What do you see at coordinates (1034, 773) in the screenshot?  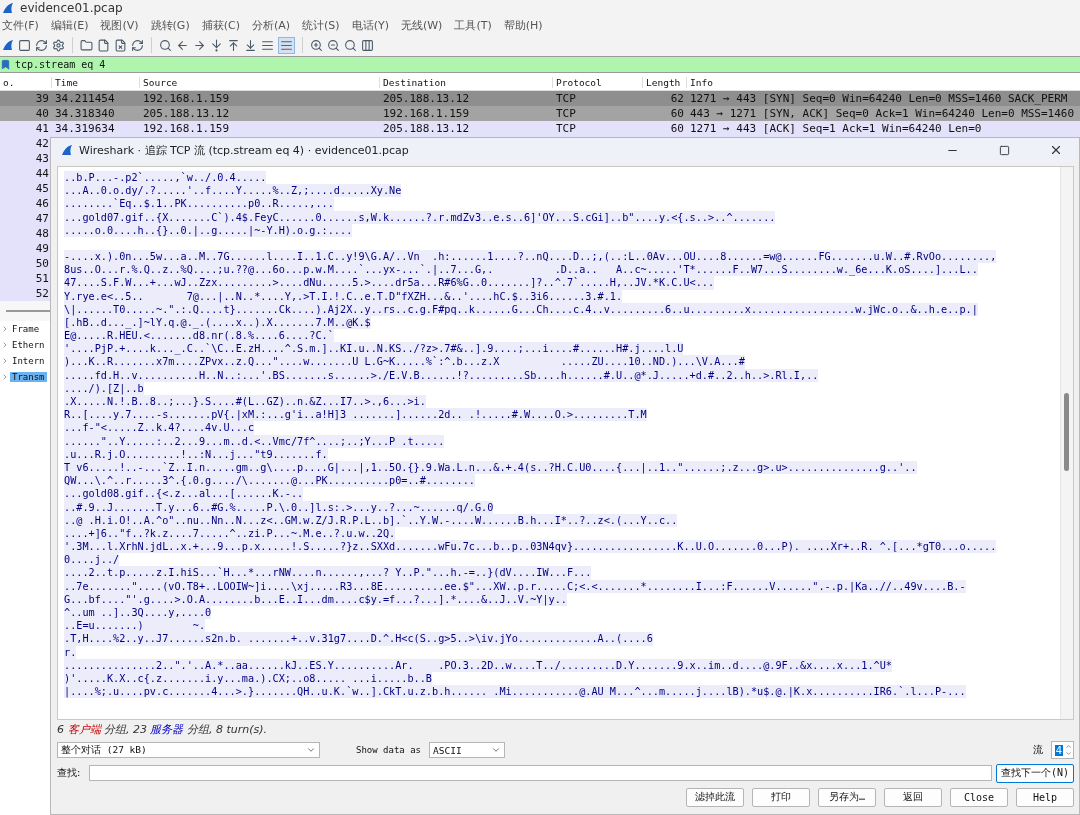 I see `find-next-button: 查找下一个(N)` at bounding box center [1034, 773].